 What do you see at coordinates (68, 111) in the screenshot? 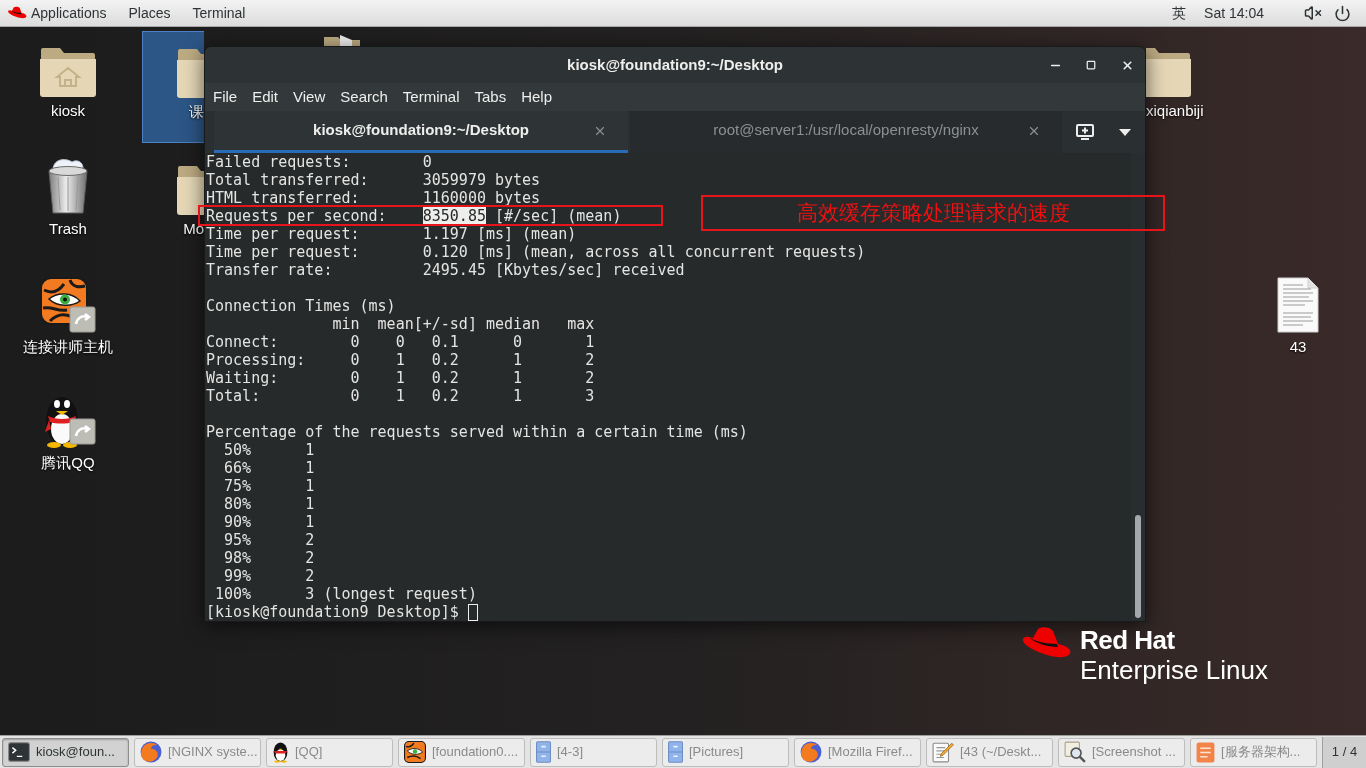
I see `icon-label: kiosk` at bounding box center [68, 111].